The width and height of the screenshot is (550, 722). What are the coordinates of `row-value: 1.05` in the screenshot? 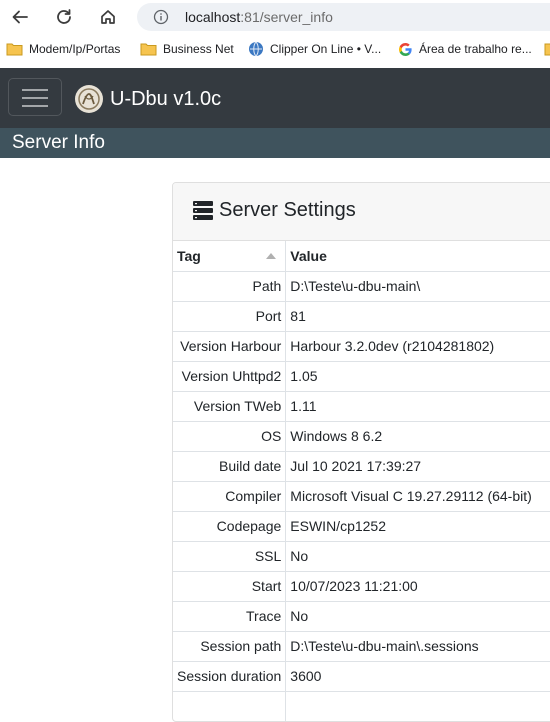 It's located at (417, 376).